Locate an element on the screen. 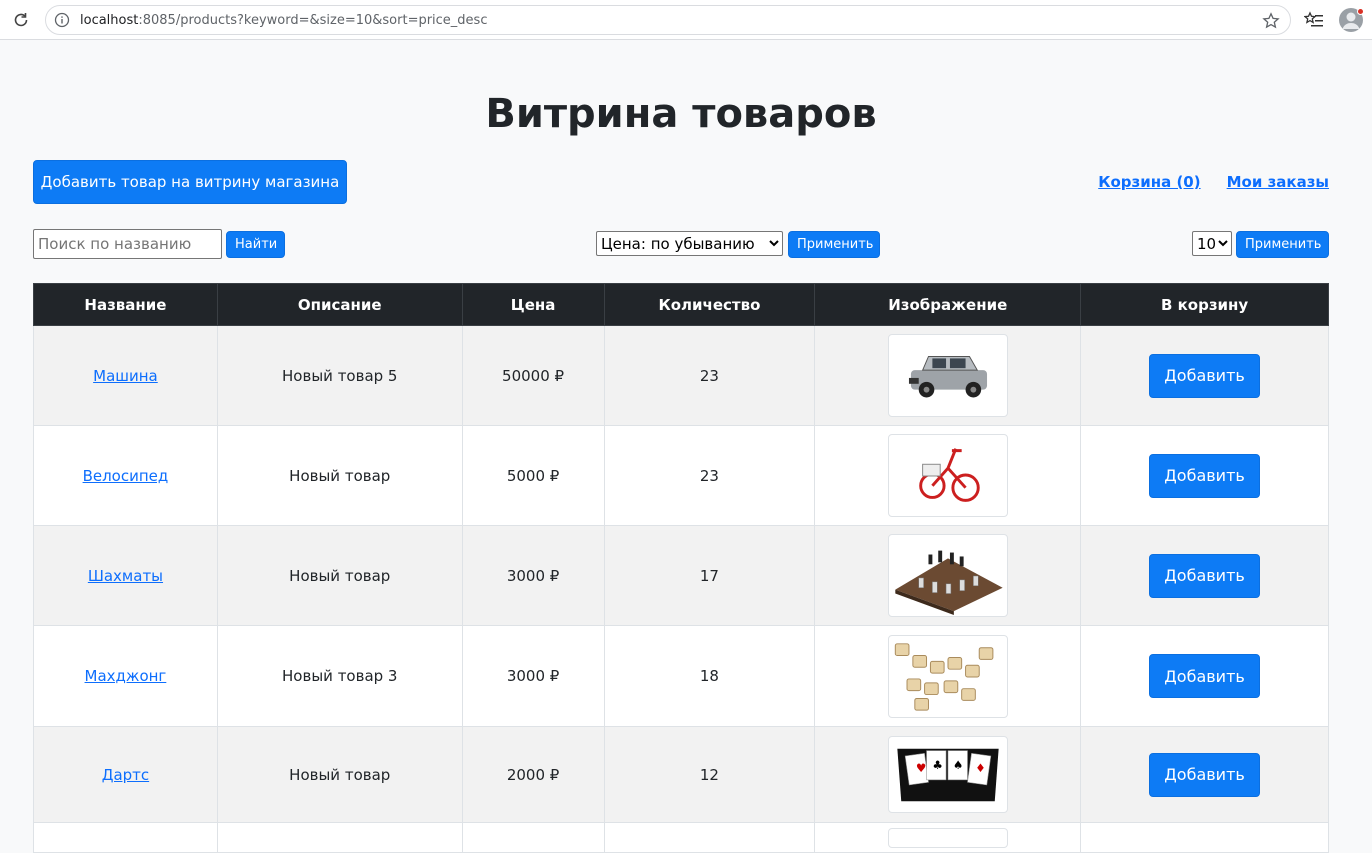 The height and width of the screenshot is (853, 1372). page-title: Витрина товаров is located at coordinates (681, 114).